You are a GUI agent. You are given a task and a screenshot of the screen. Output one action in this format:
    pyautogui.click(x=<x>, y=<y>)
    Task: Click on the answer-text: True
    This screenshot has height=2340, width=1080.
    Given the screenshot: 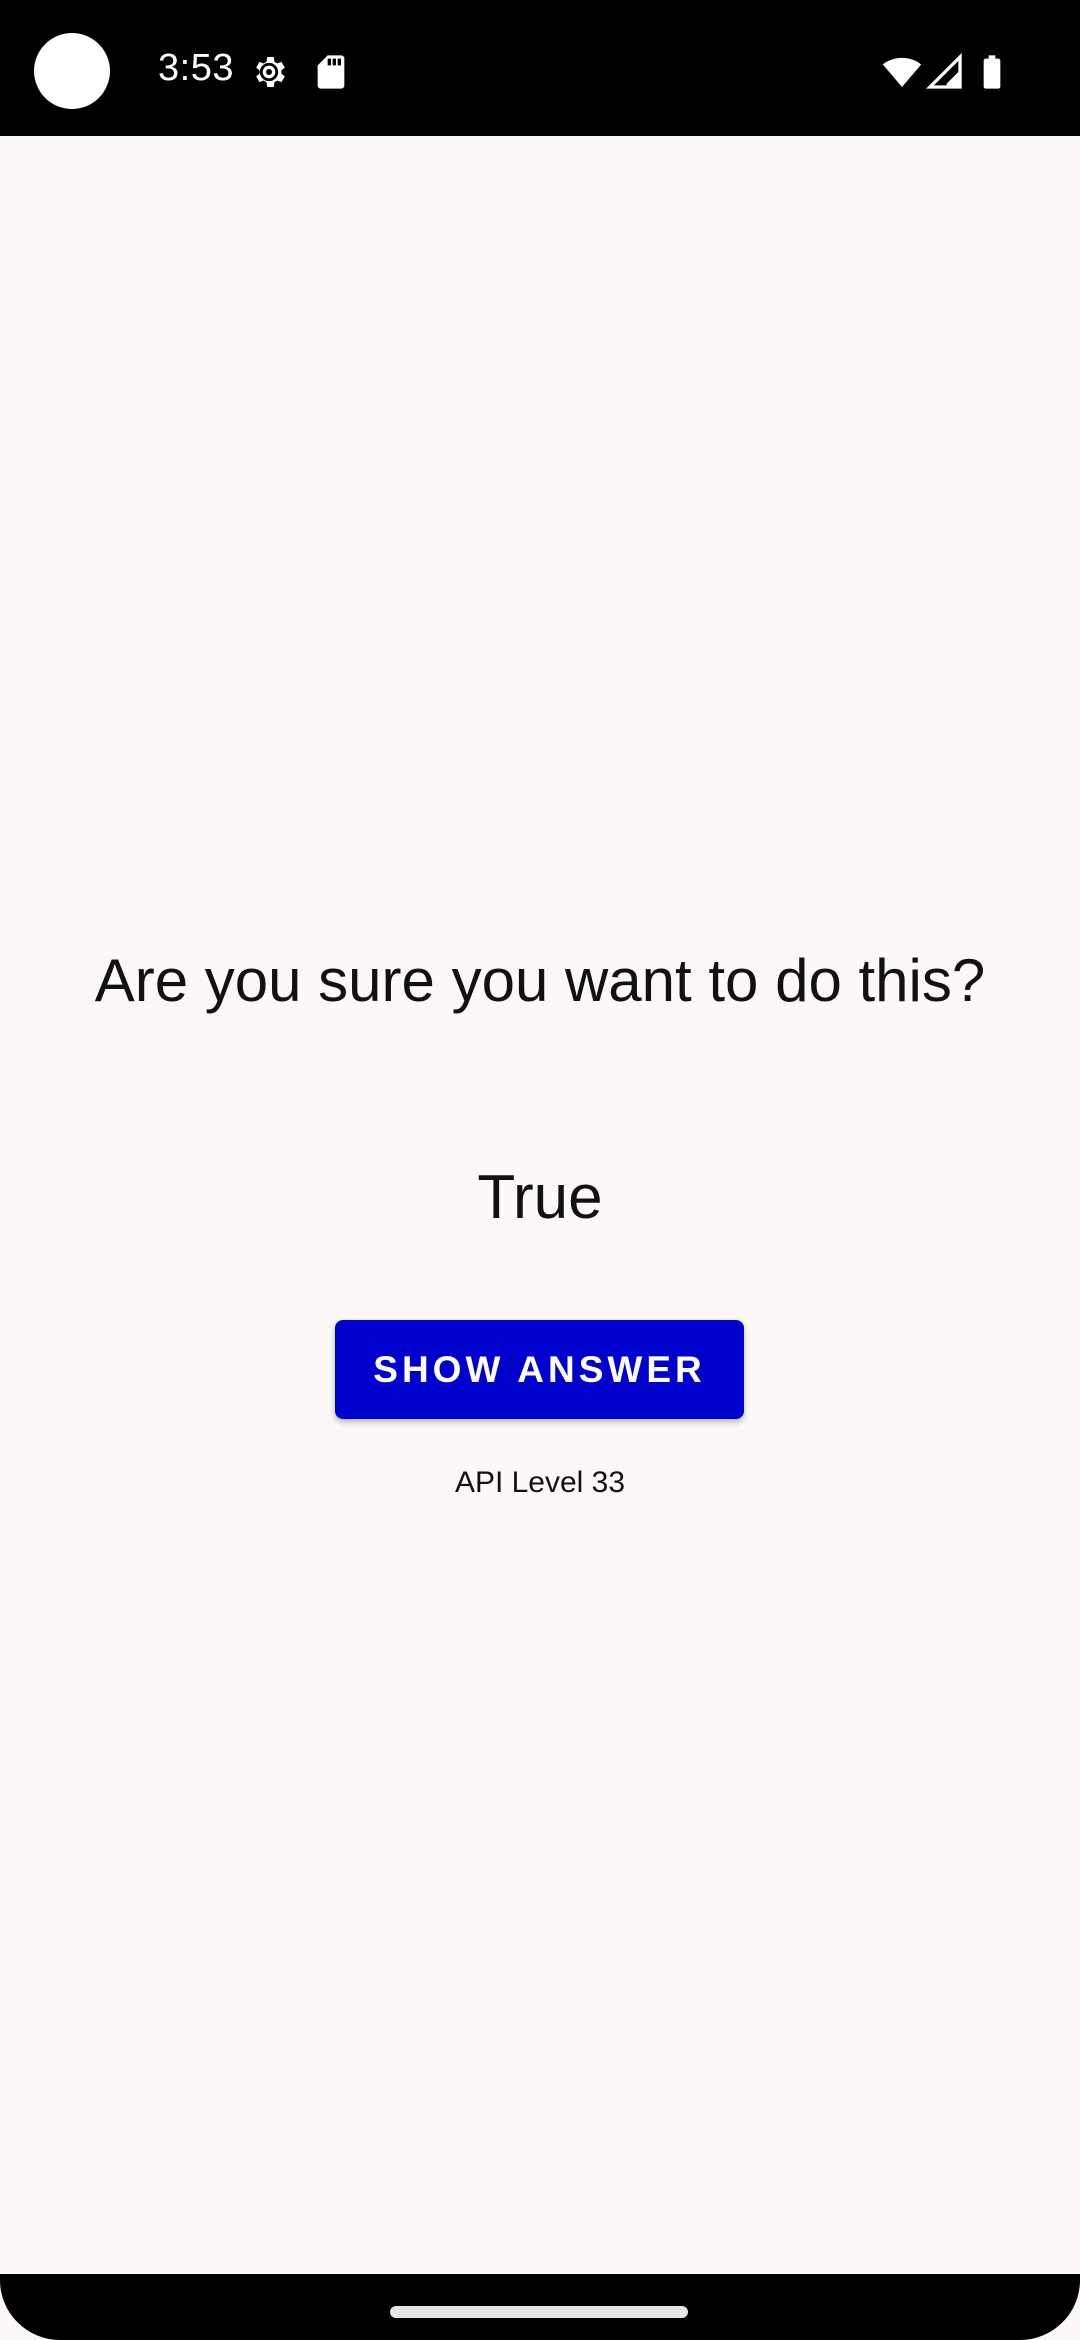 What is the action you would take?
    pyautogui.click(x=540, y=1197)
    